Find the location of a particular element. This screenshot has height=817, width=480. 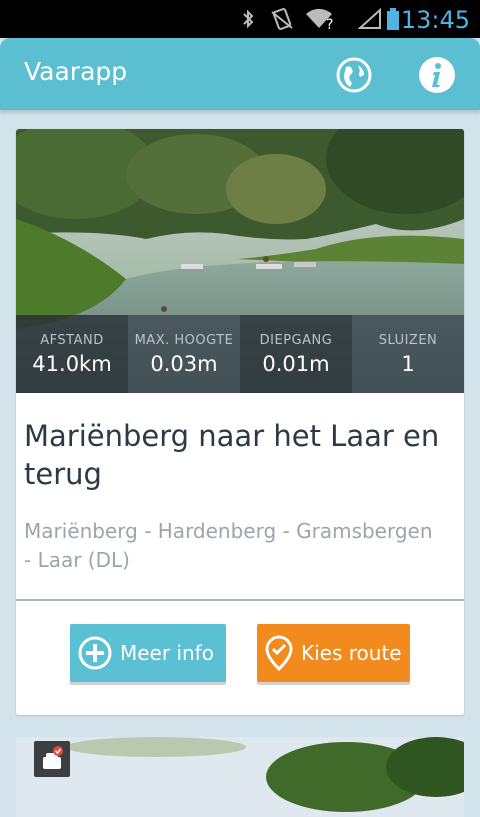

route-title: Mariënberg naar het Laar en terug is located at coordinates (232, 455).